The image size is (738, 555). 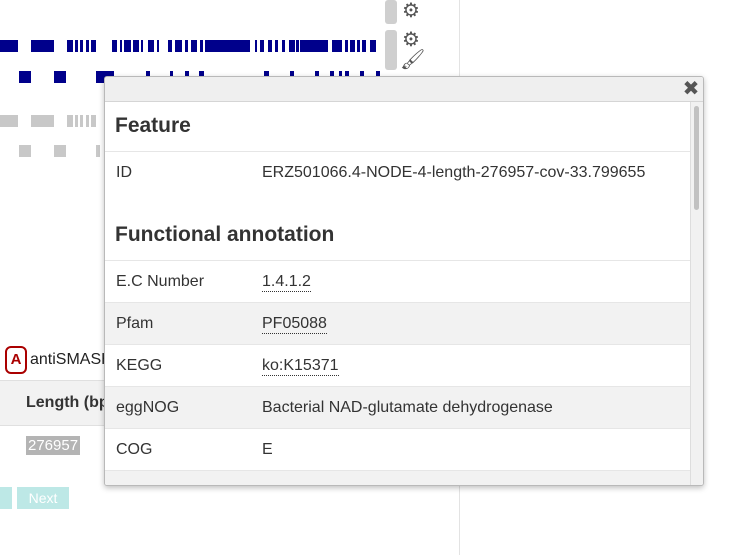 I want to click on annotation-key: E.C Number, so click(x=160, y=281).